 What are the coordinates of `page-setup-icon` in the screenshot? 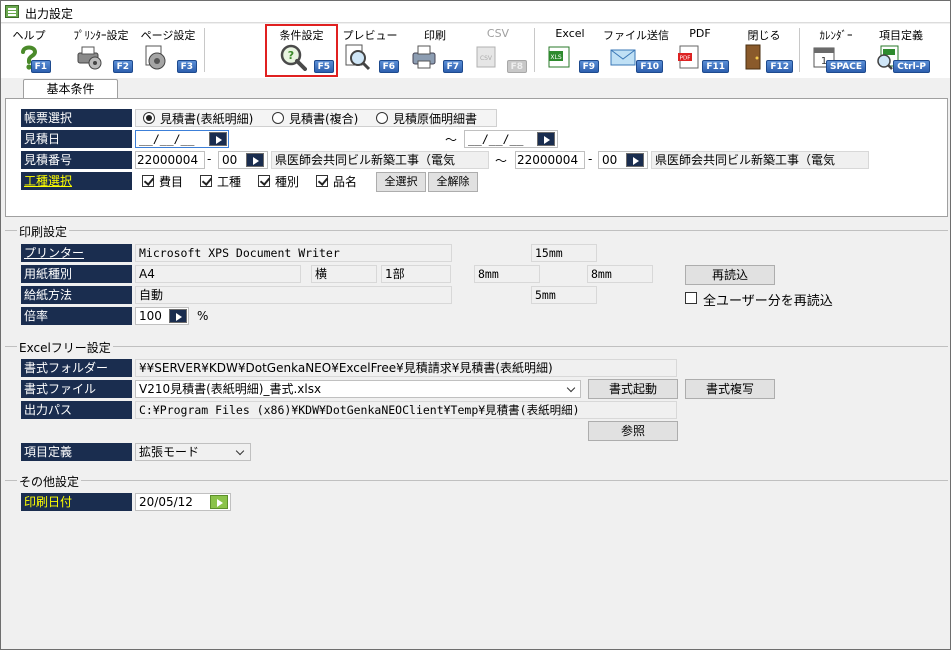 It's located at (155, 57).